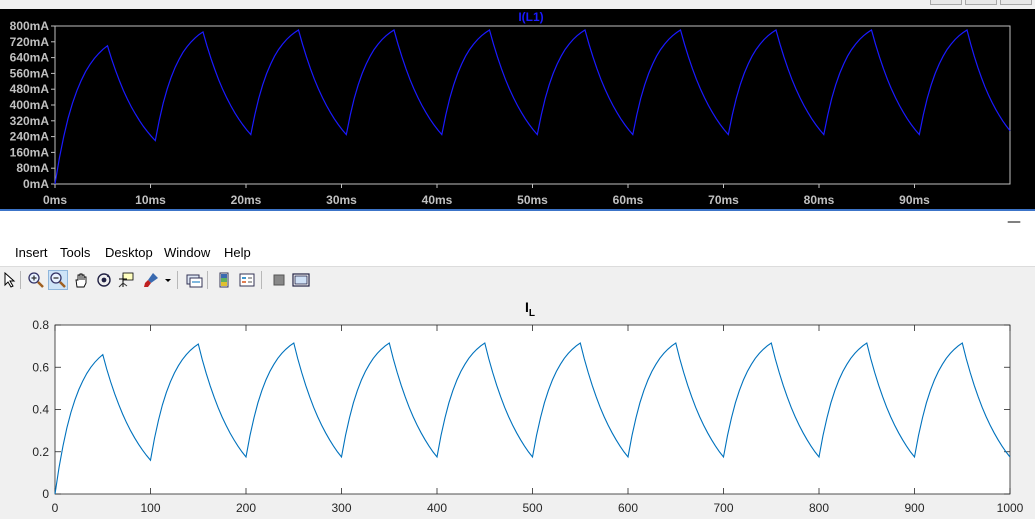 The height and width of the screenshot is (519, 1035). What do you see at coordinates (129, 252) in the screenshot?
I see `menu-desktop: Desktop` at bounding box center [129, 252].